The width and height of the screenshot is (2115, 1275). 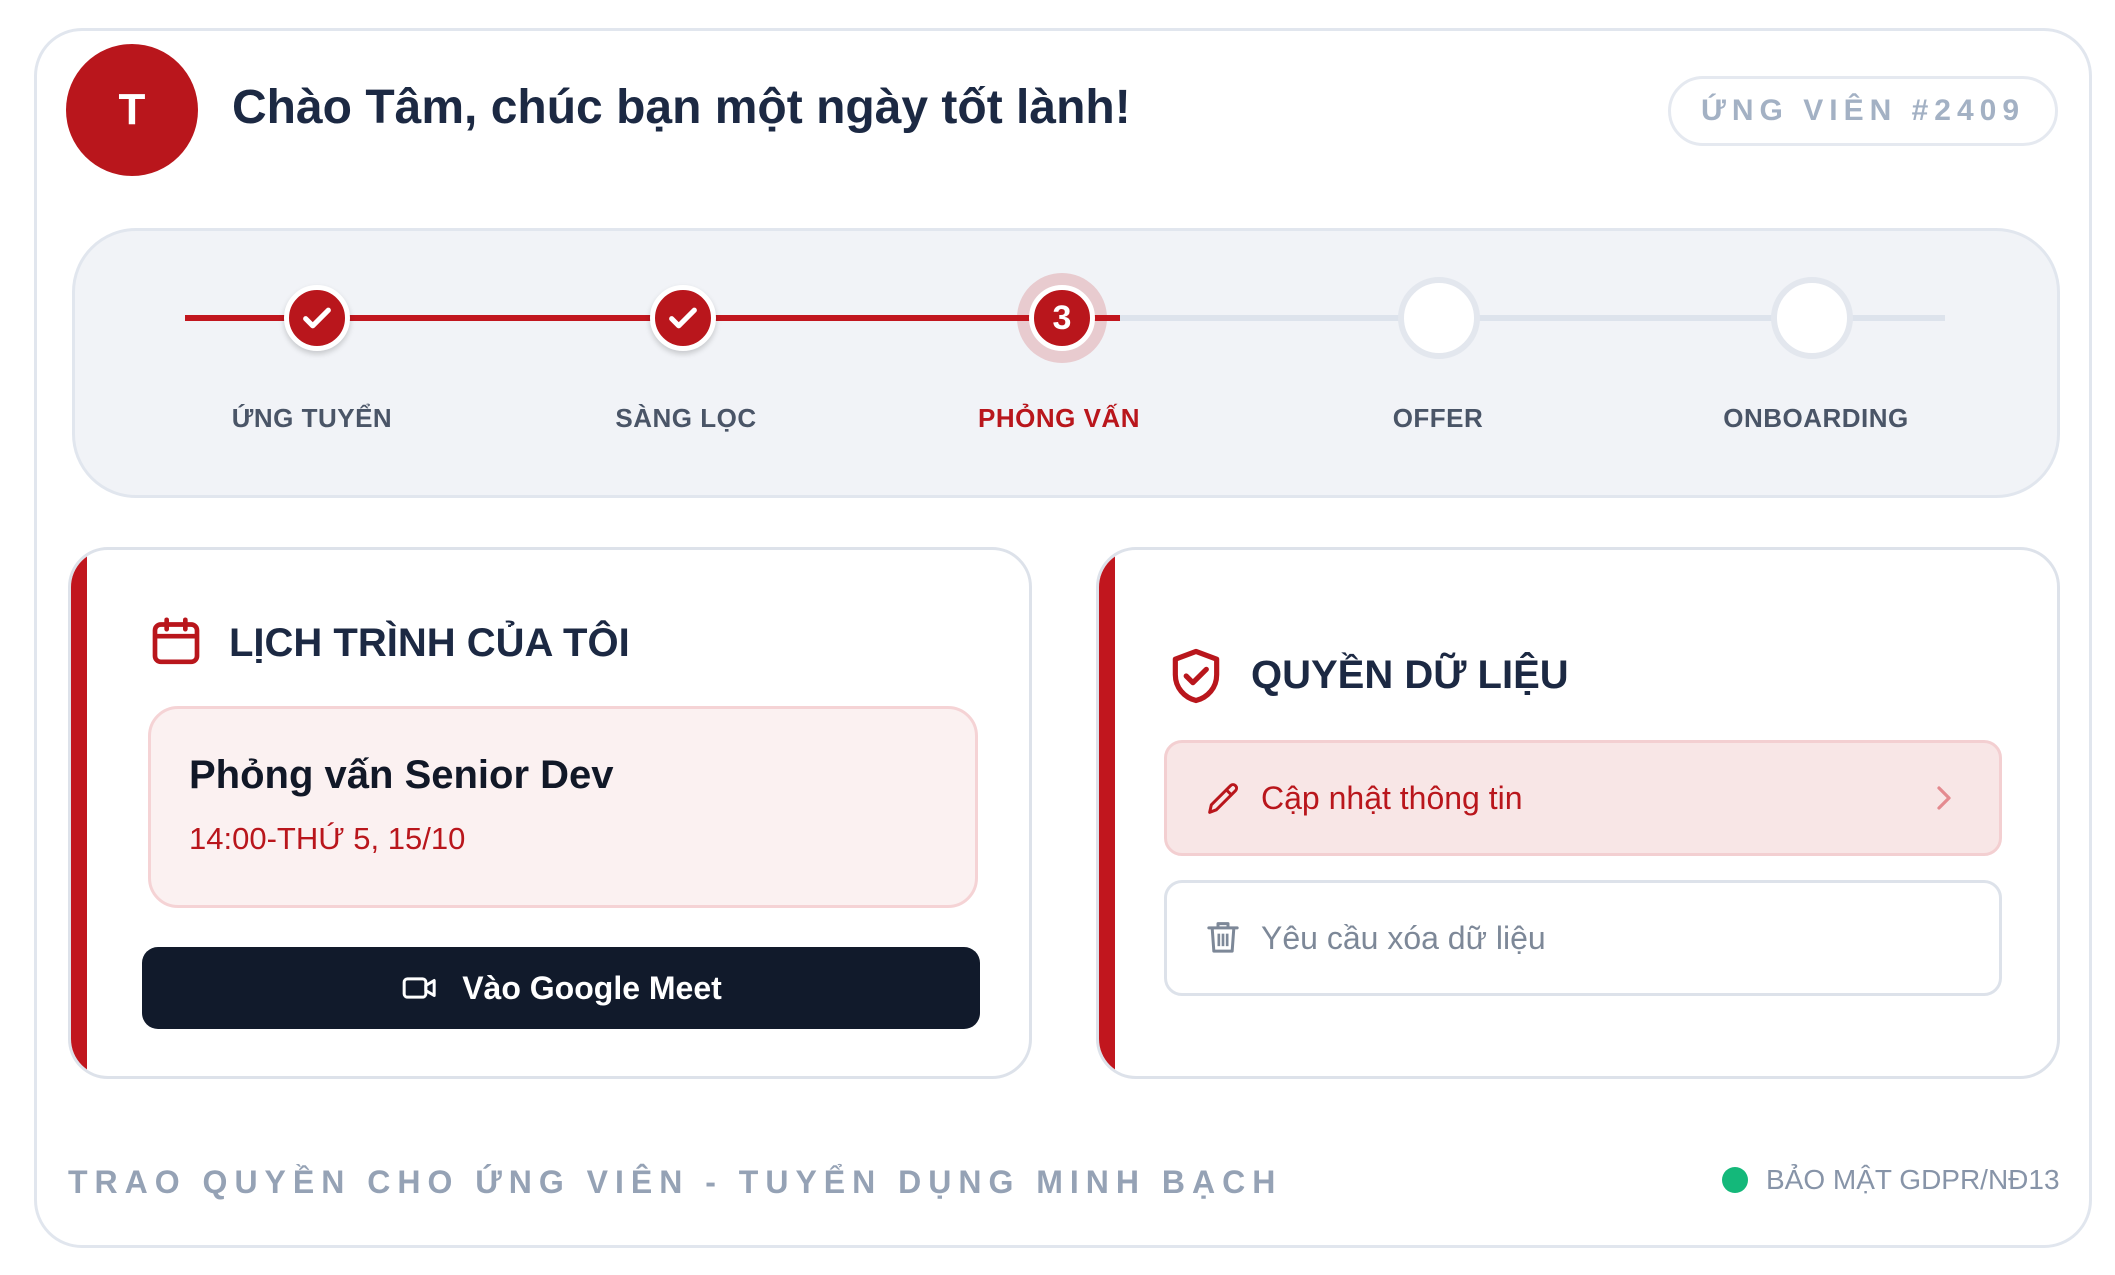 I want to click on join-google-meet-button: Vào Google Meet, so click(x=561, y=988).